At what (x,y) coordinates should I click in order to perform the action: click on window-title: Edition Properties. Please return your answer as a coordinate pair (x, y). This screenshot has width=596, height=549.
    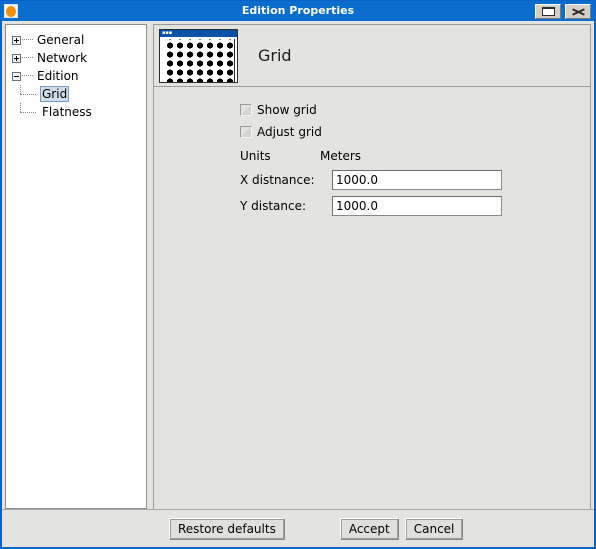
    Looking at the image, I should click on (298, 10).